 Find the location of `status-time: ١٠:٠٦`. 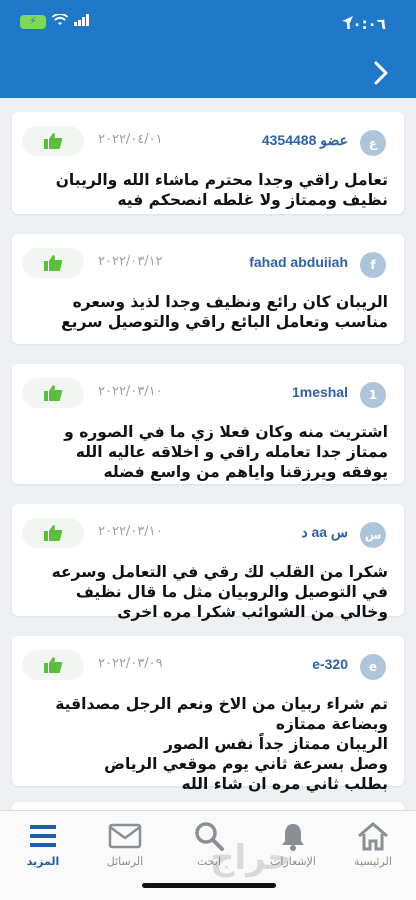

status-time: ١٠:٠٦ is located at coordinates (364, 24).